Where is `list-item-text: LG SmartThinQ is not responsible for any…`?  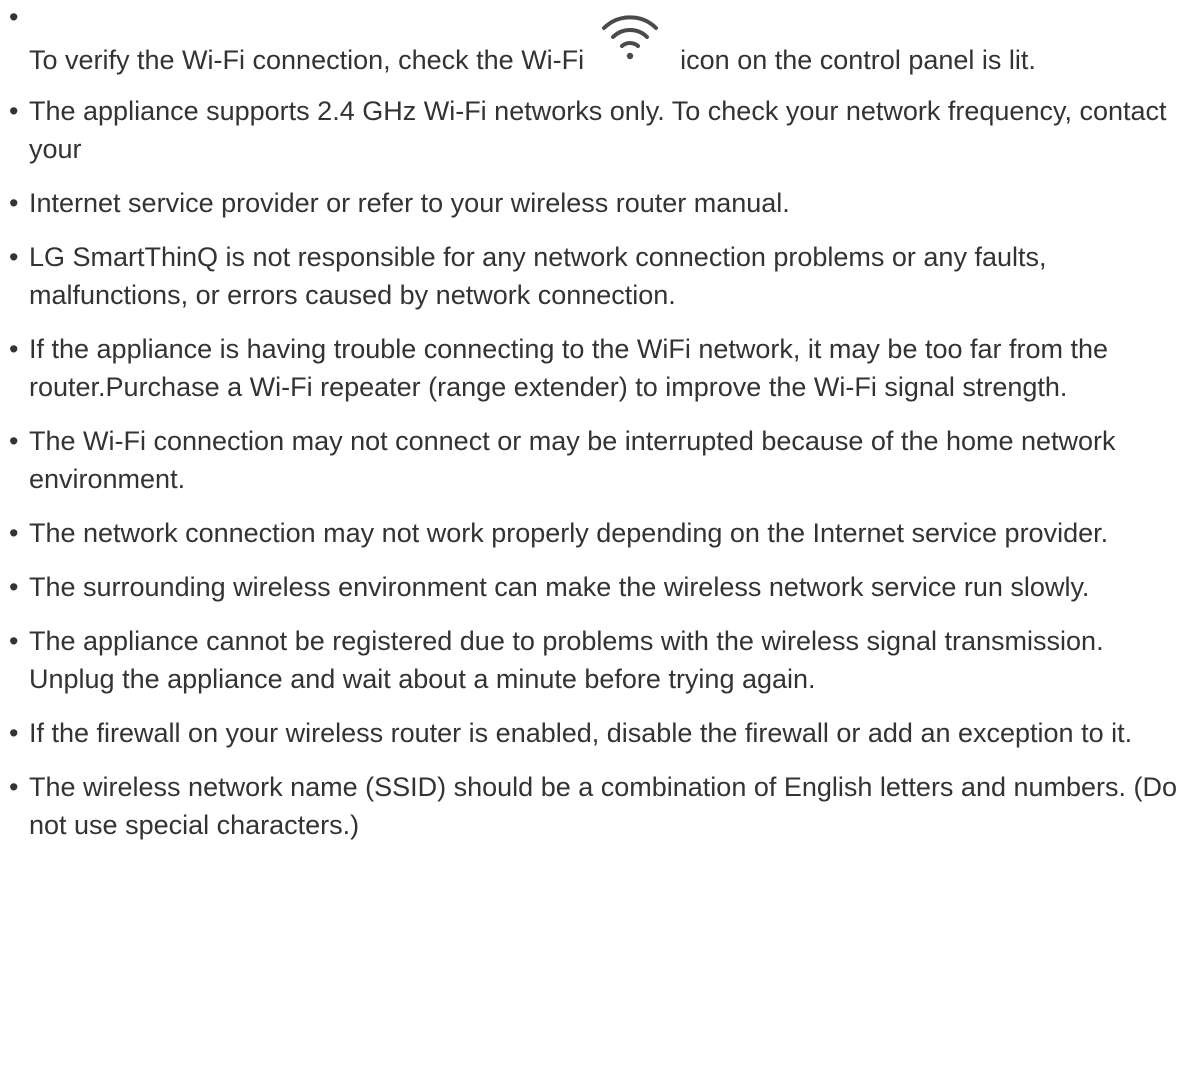 list-item-text: LG SmartThinQ is not responsible for any… is located at coordinates (538, 276).